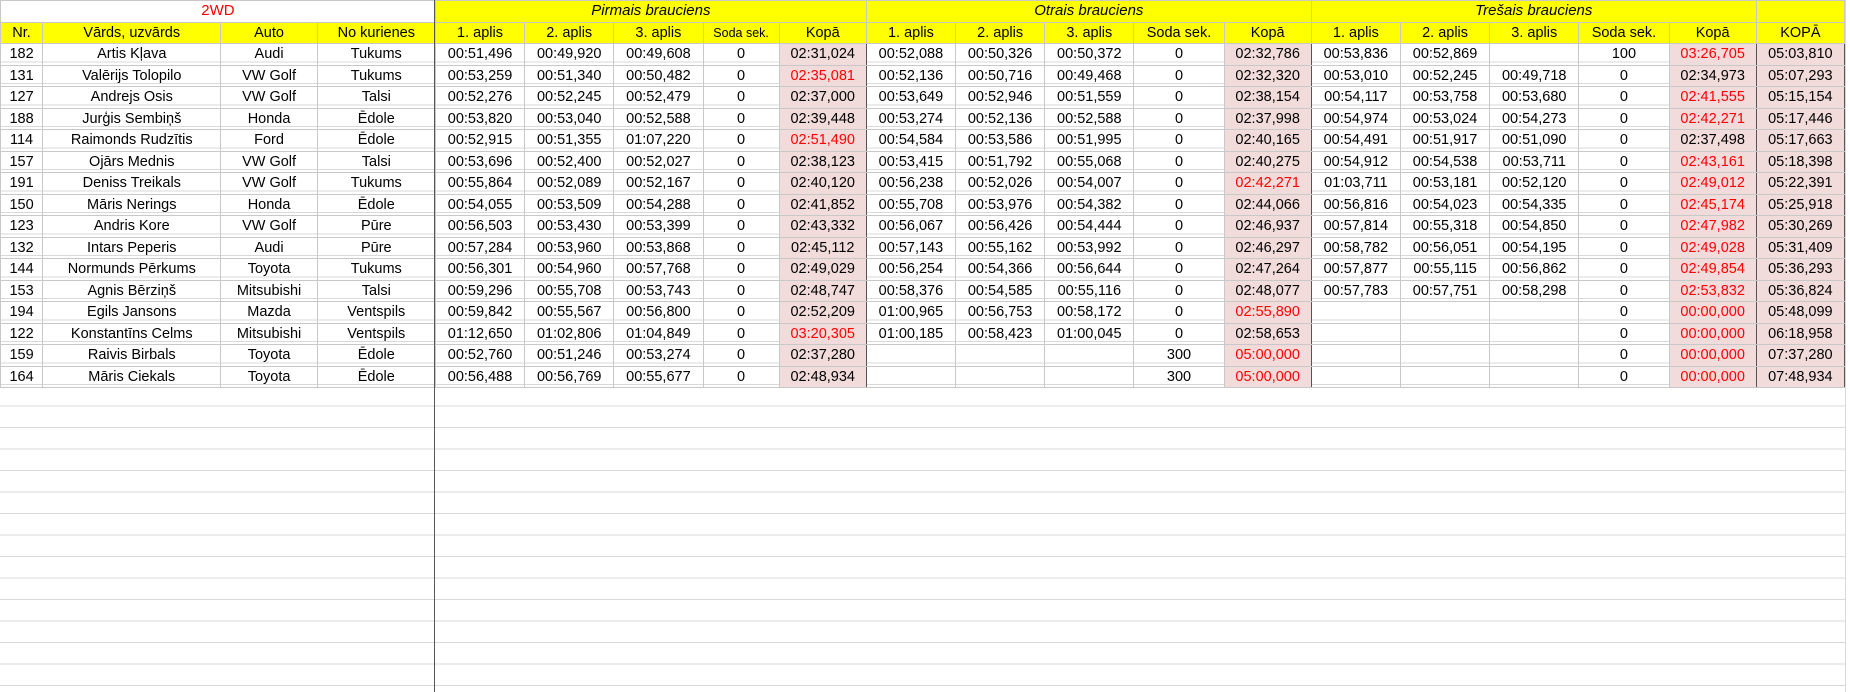 The height and width of the screenshot is (692, 1850). I want to click on header-h2-lap2: 2. aplis, so click(1000, 32).